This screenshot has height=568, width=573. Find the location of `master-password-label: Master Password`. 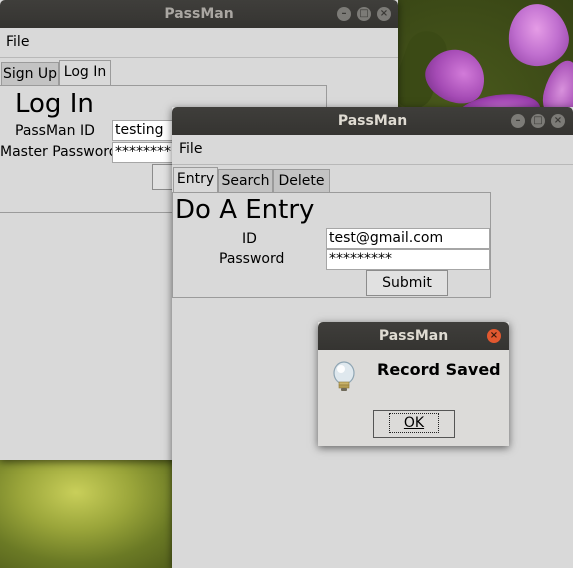

master-password-label: Master Password is located at coordinates (59, 152).